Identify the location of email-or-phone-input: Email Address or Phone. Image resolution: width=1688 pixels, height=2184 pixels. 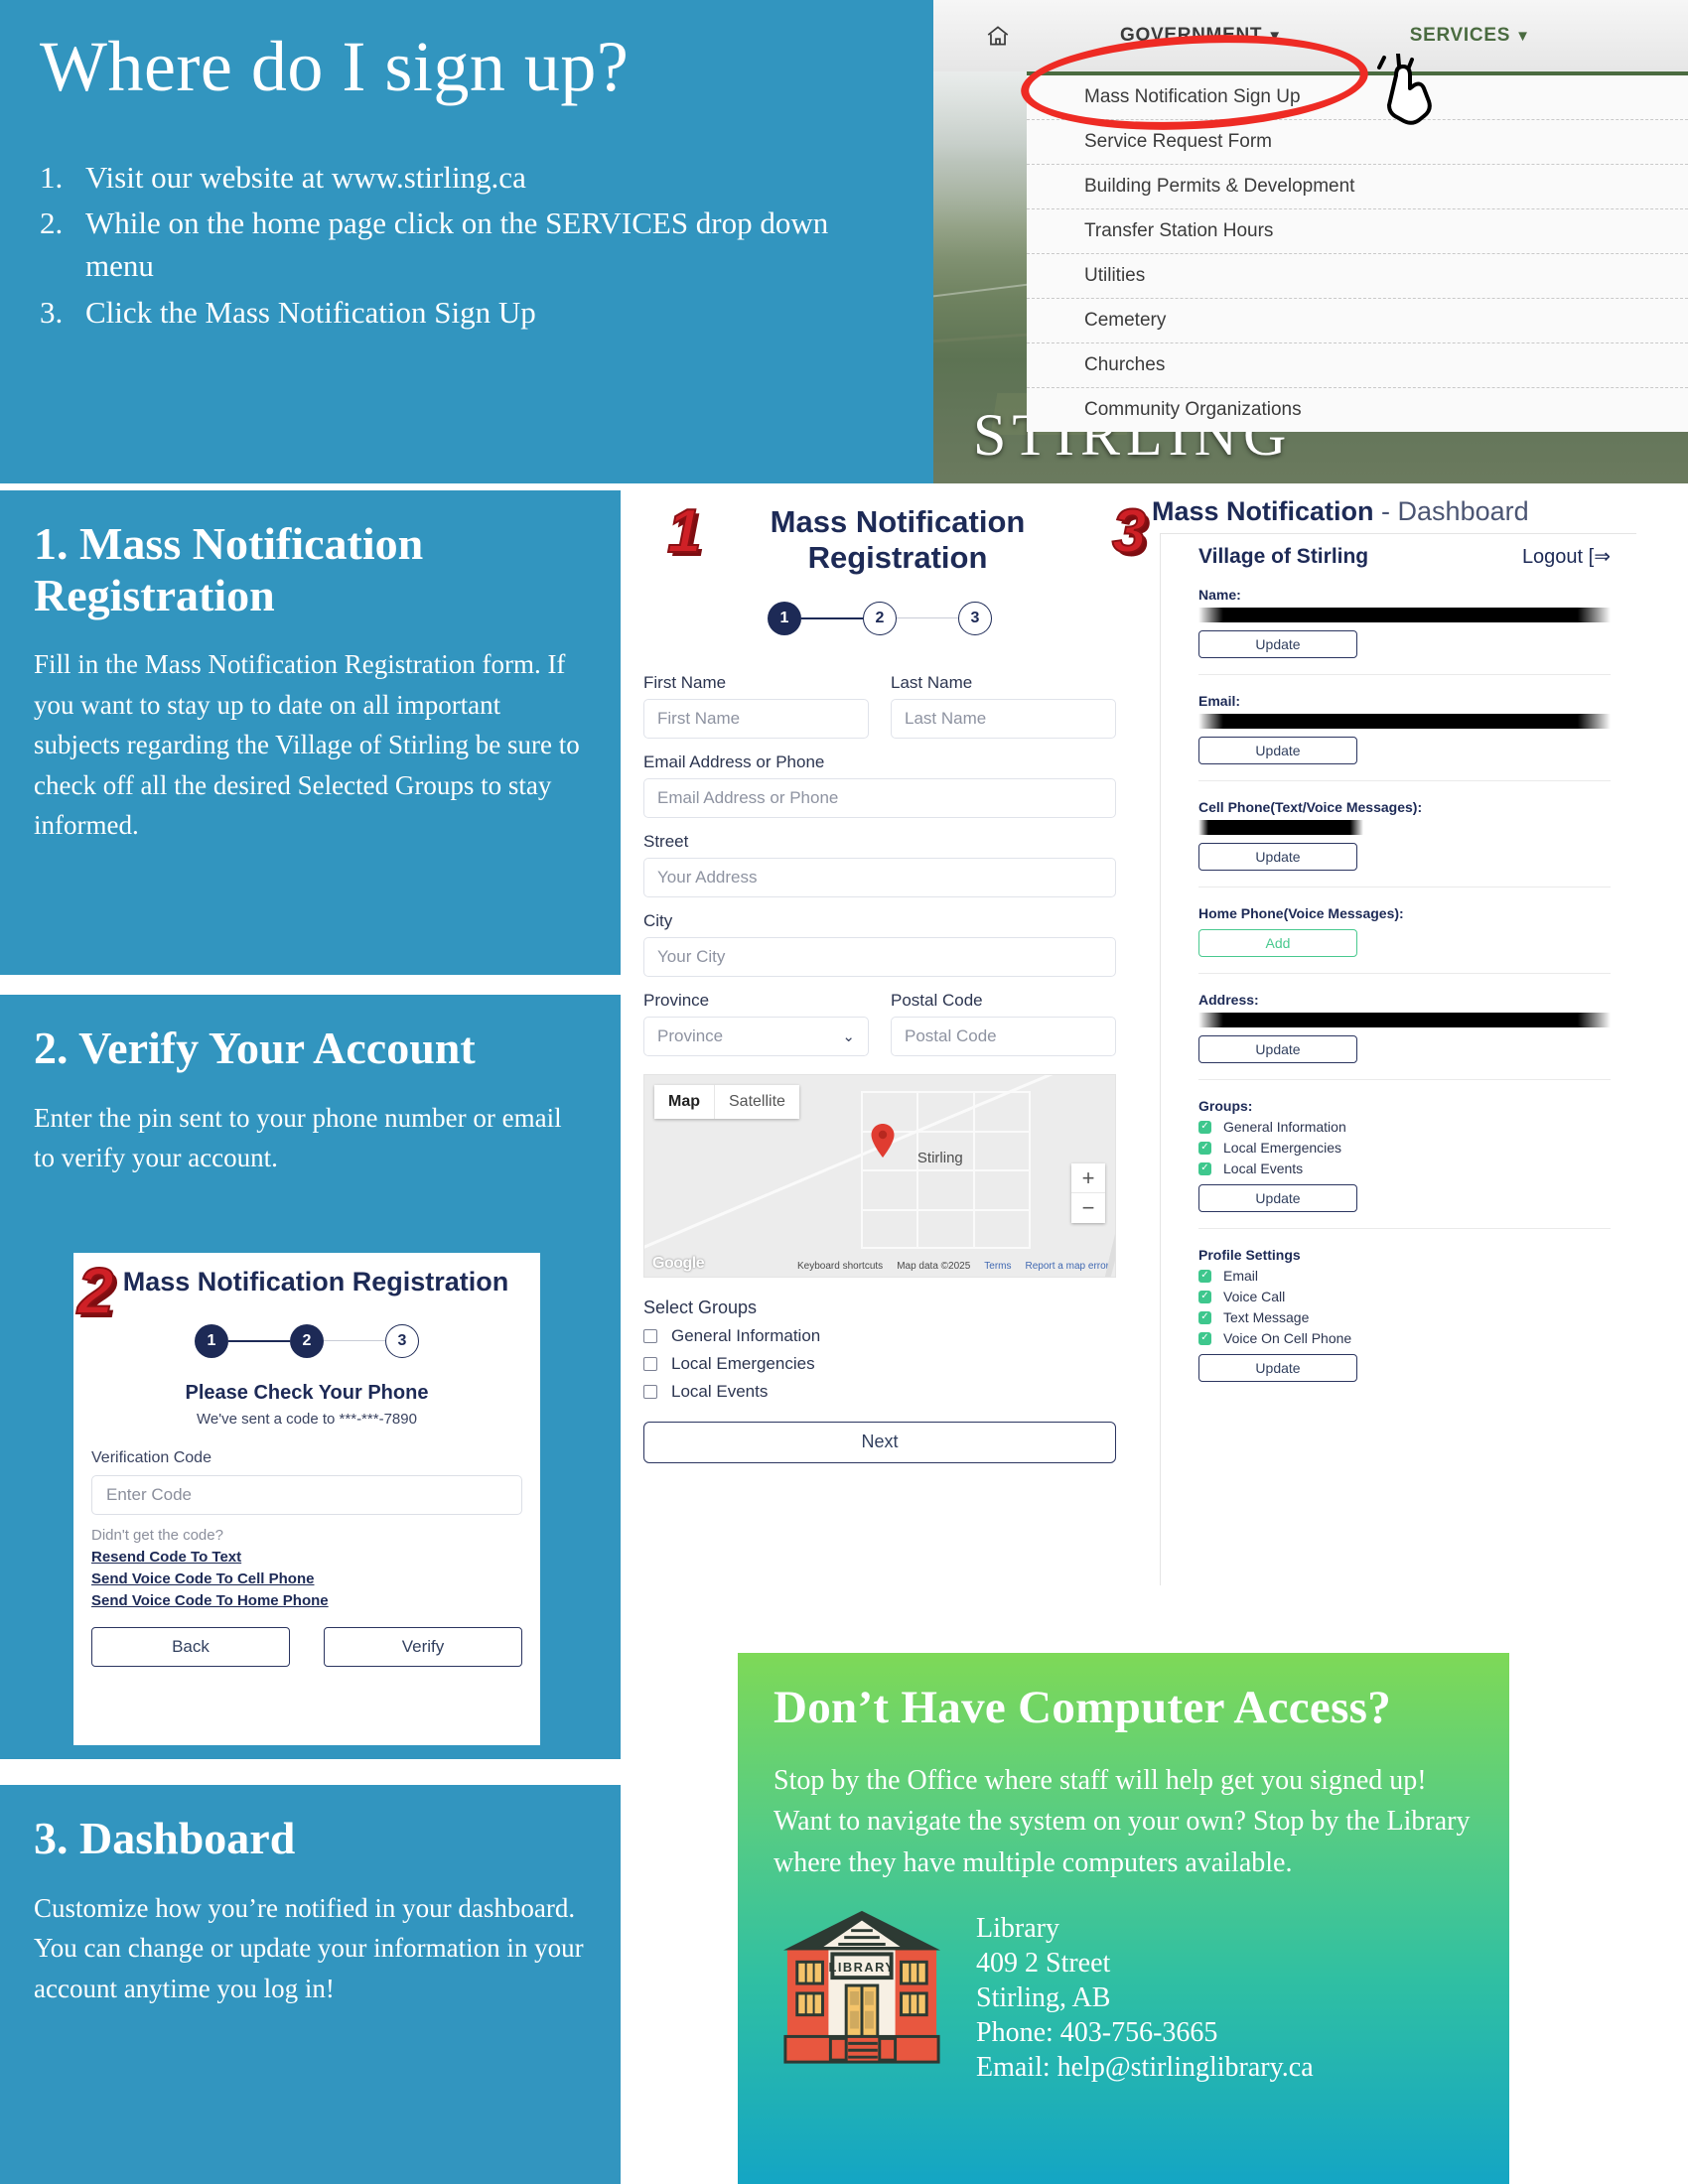
(879, 797).